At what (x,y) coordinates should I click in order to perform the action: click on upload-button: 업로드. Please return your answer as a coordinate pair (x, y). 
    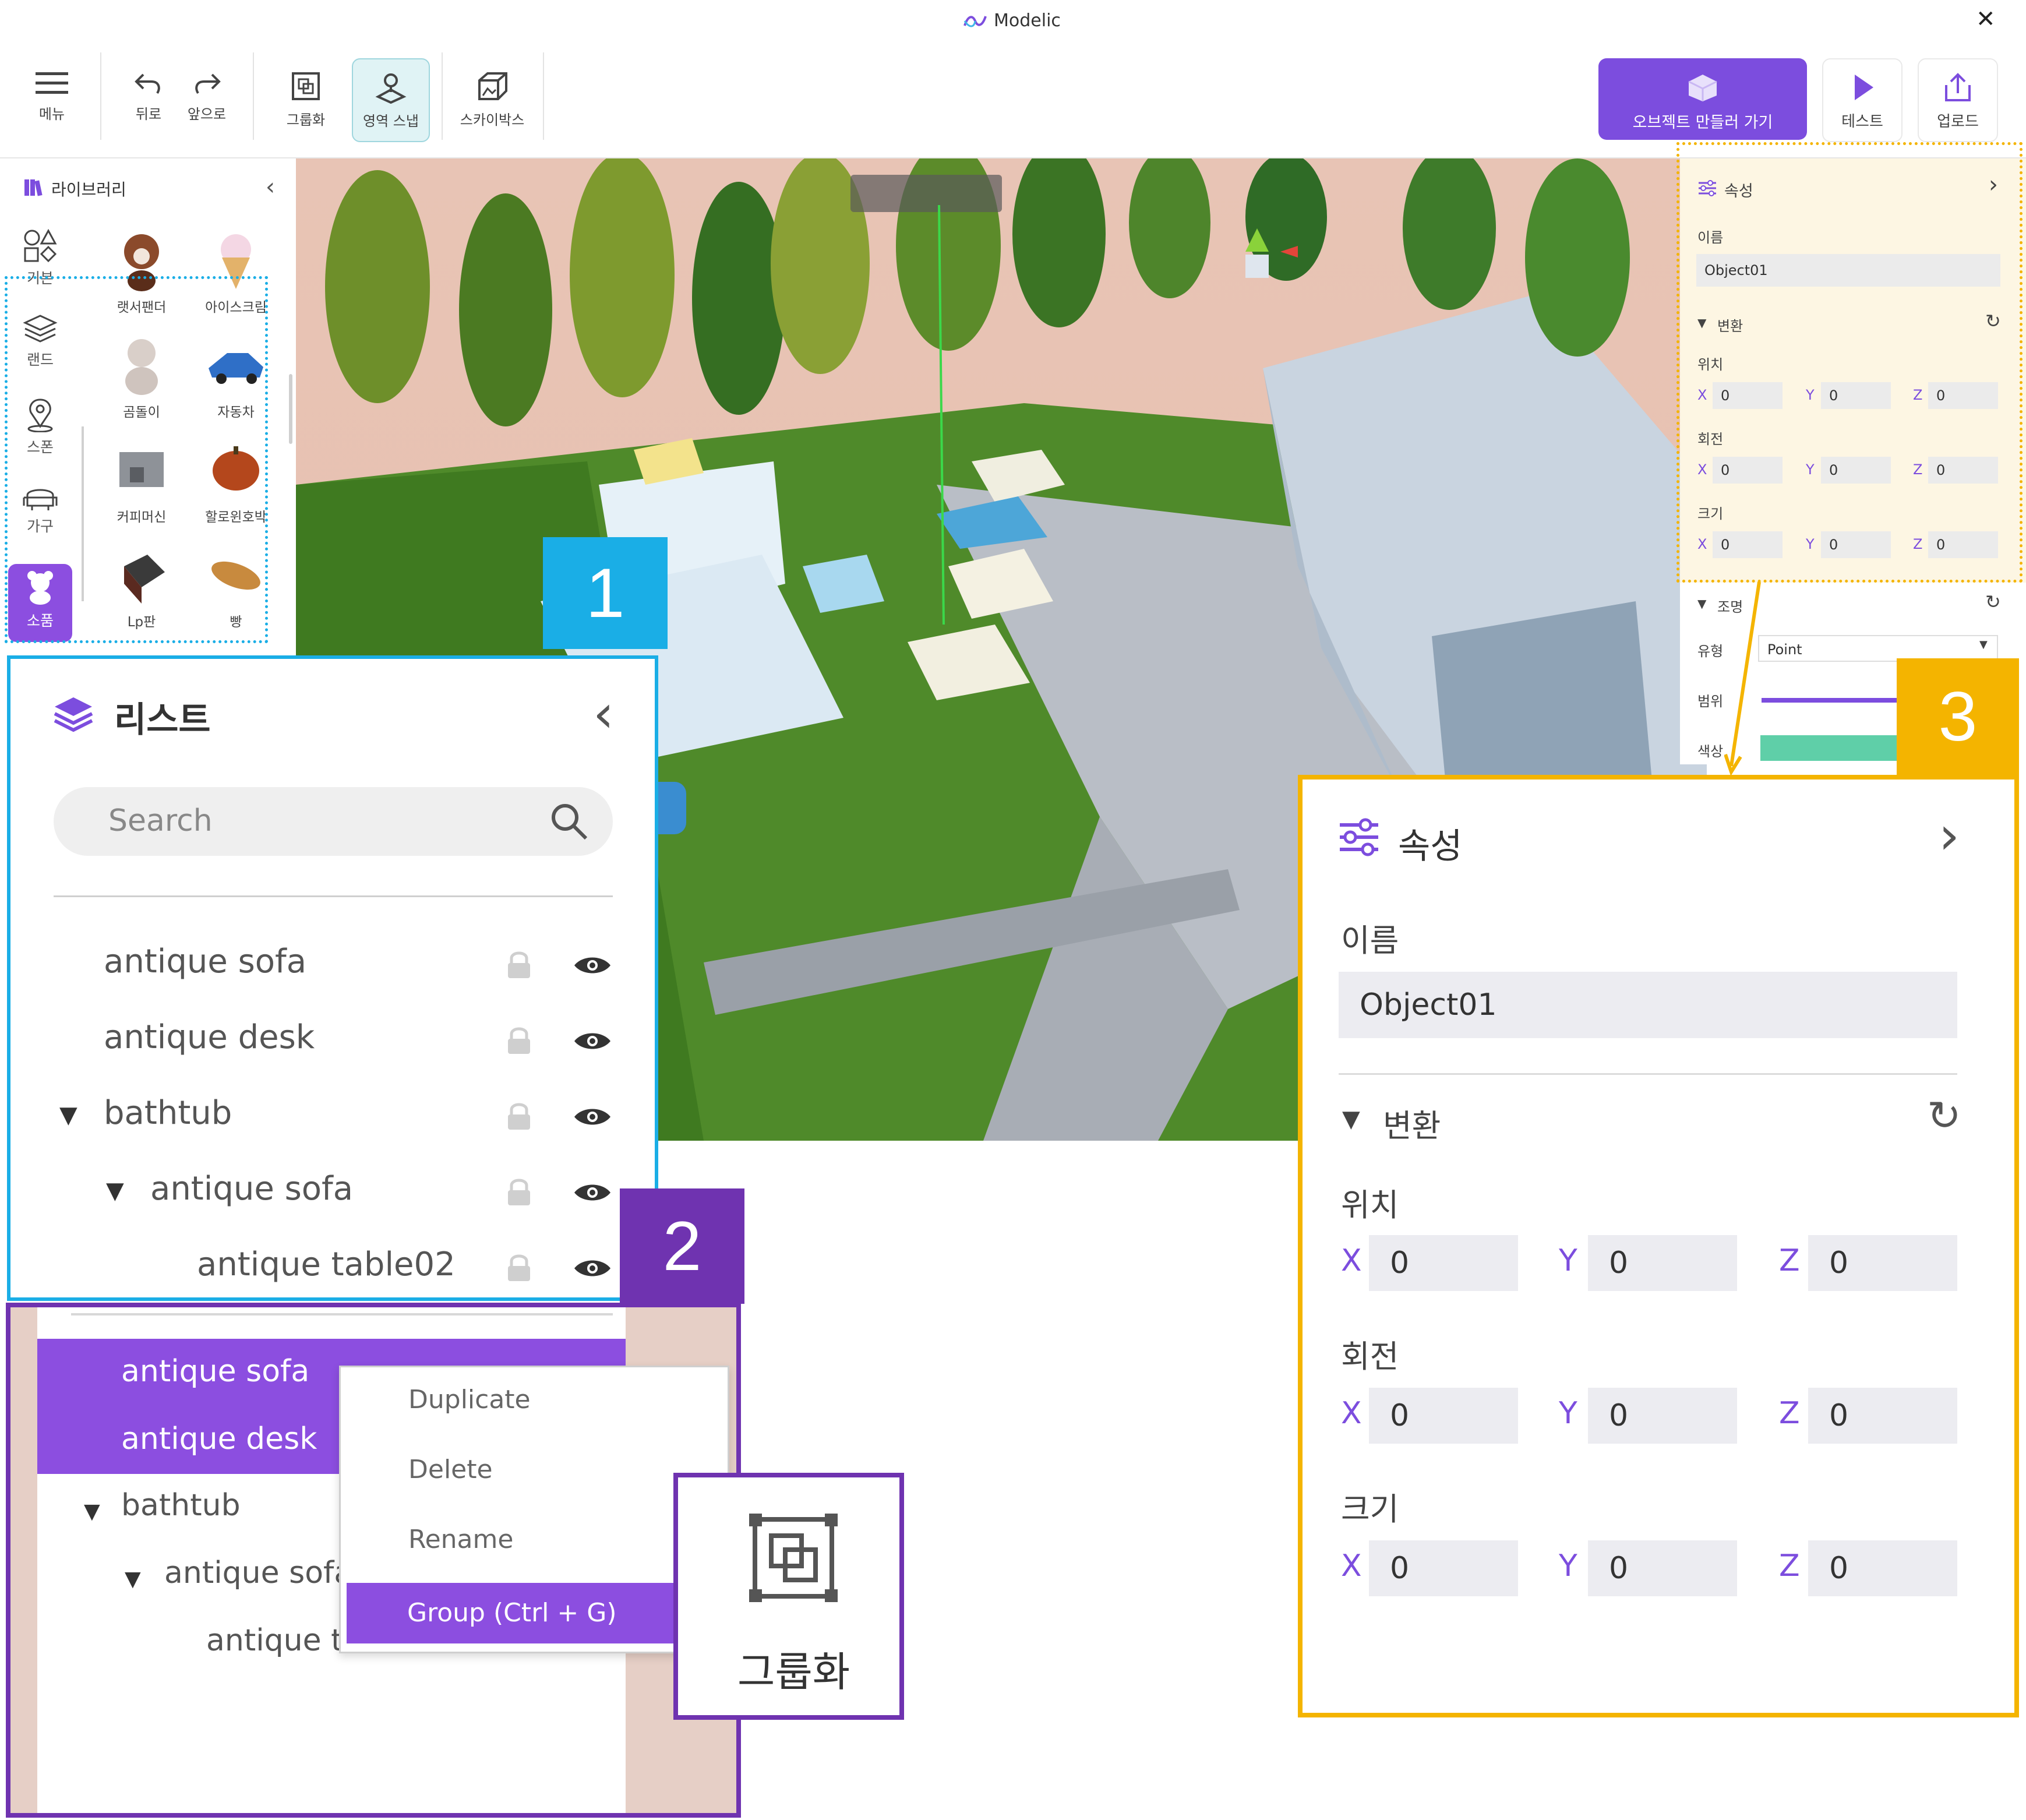
    Looking at the image, I should click on (1958, 100).